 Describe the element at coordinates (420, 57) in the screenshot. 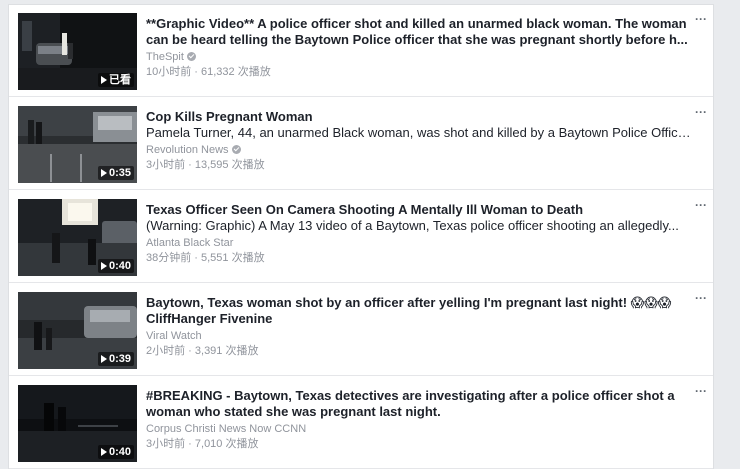

I see `video-source: TheSpit` at that location.